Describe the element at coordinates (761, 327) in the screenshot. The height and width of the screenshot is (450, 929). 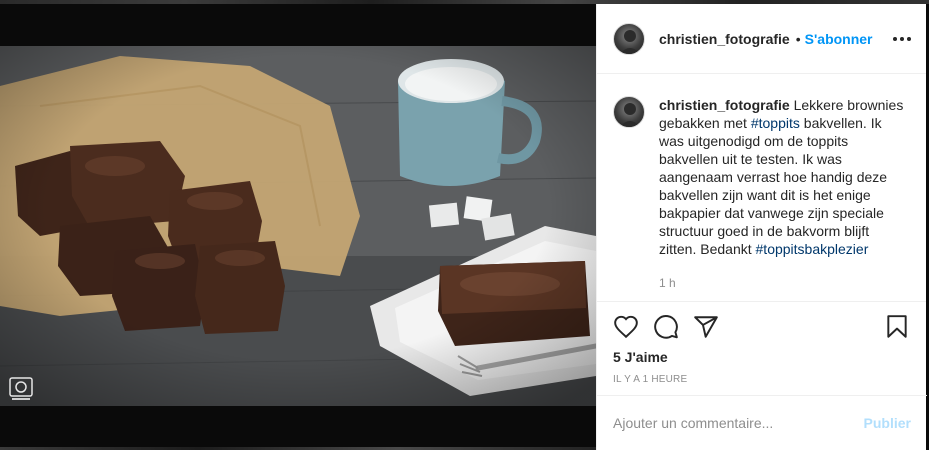
I see `action-icons-row` at that location.